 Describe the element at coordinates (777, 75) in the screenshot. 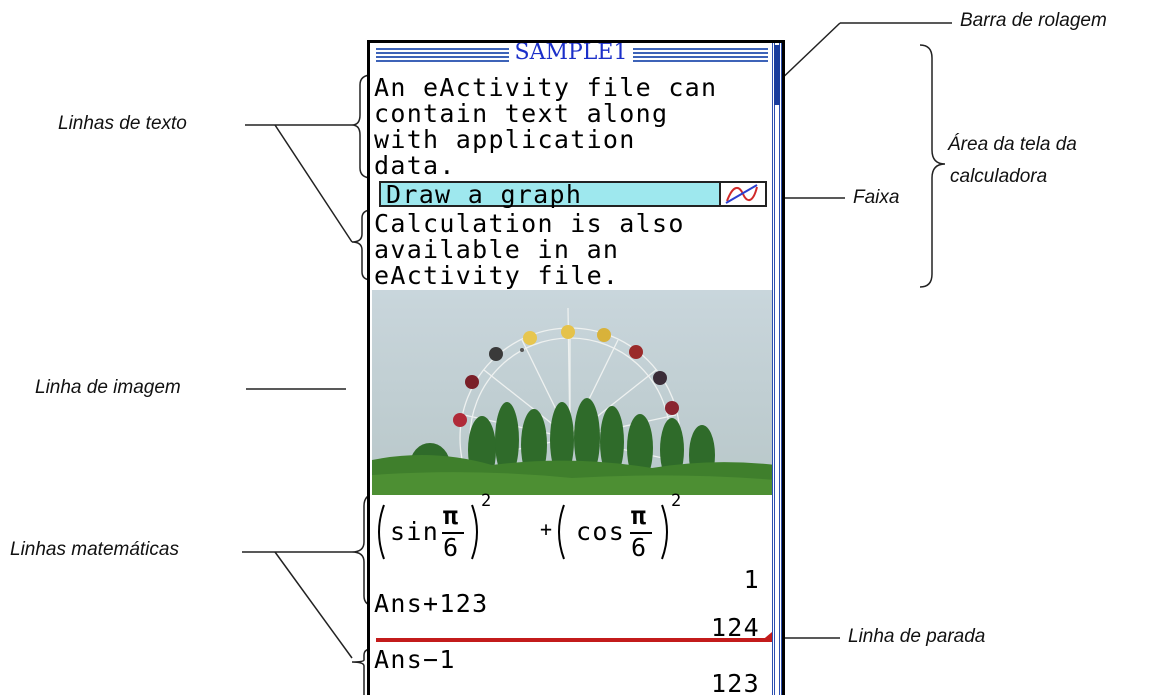

I see `scrollbar-thumb` at that location.